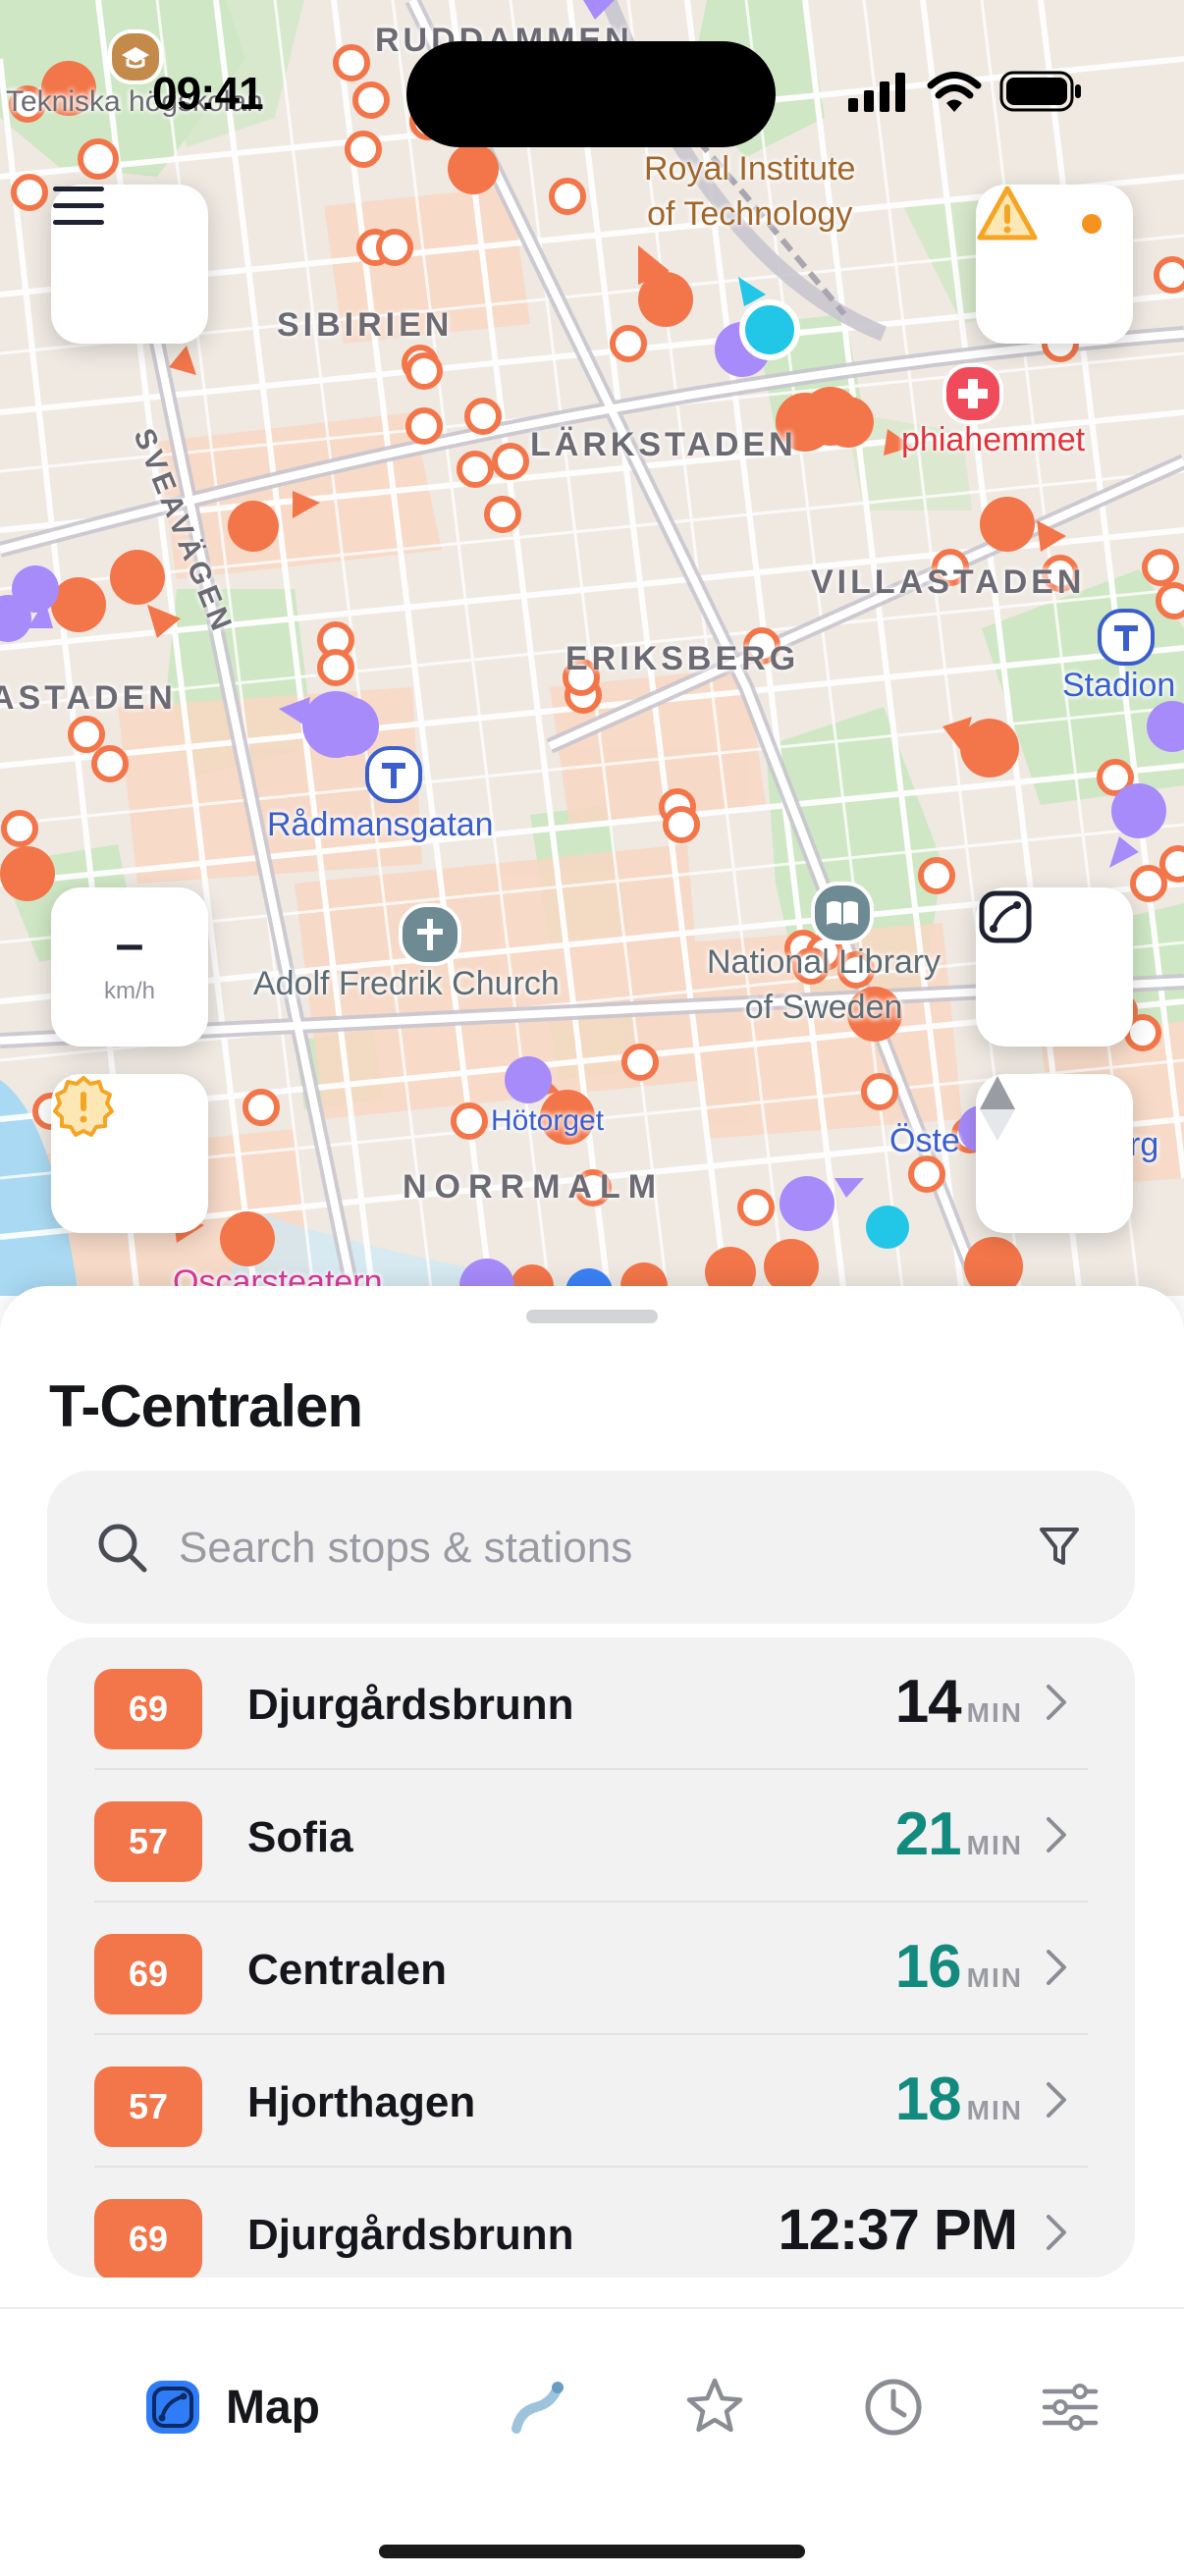 The width and height of the screenshot is (1184, 2576). Describe the element at coordinates (1054, 1153) in the screenshot. I see `compass-button` at that location.